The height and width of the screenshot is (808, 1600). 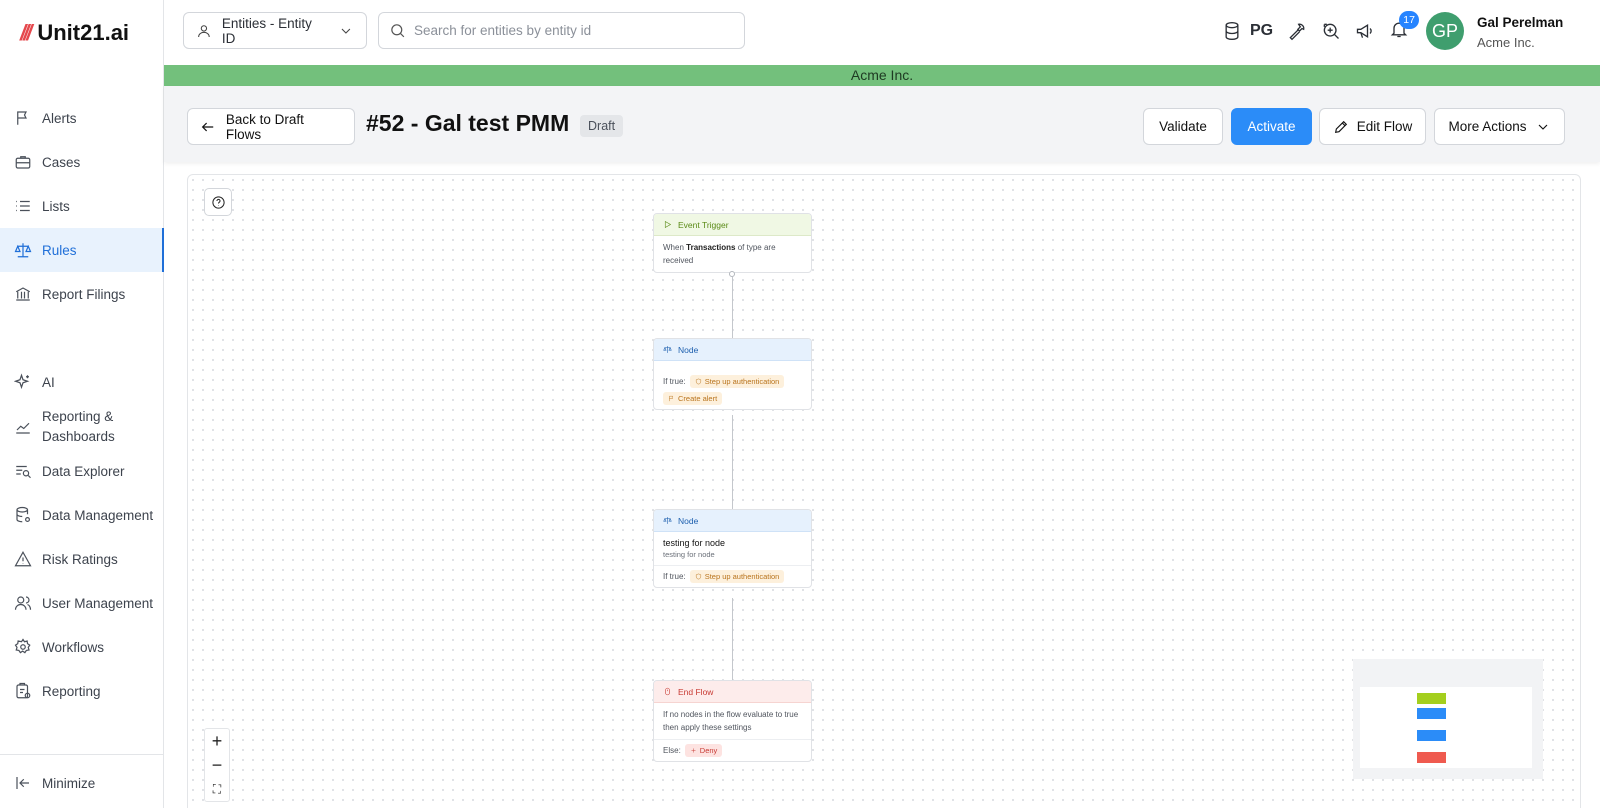 What do you see at coordinates (602, 126) in the screenshot?
I see `status-badge: Draft` at bounding box center [602, 126].